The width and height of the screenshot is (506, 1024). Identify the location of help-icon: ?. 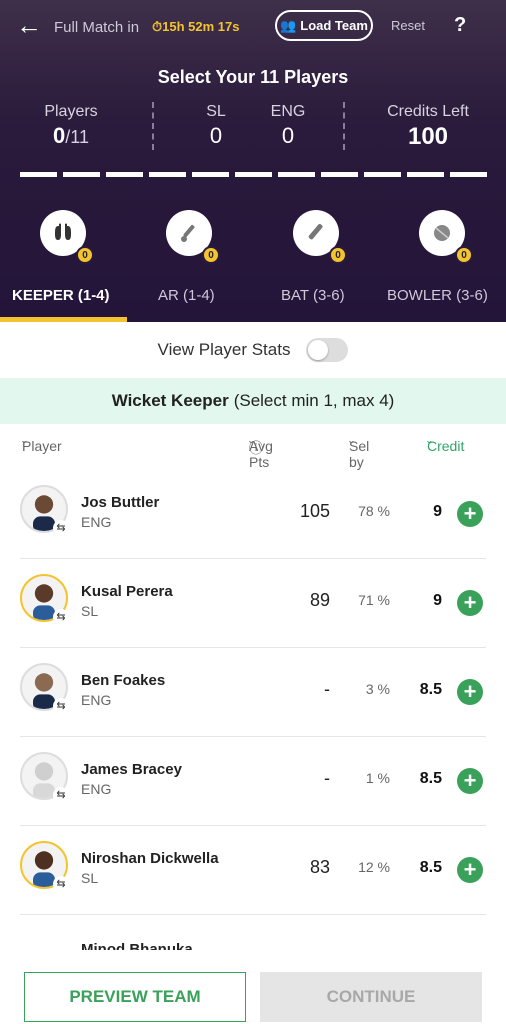
(460, 25).